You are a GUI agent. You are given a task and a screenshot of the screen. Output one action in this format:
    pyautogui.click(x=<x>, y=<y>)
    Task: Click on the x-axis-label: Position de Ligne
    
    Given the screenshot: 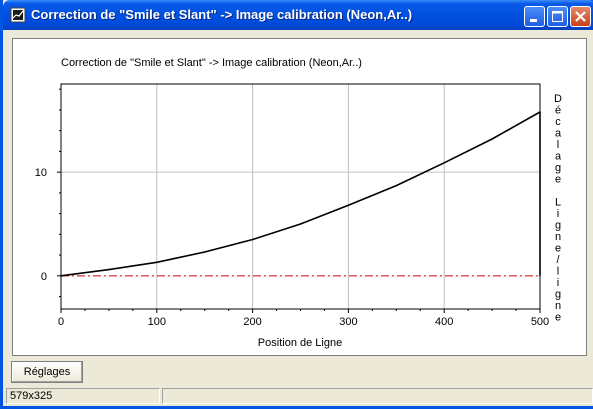 What is the action you would take?
    pyautogui.click(x=300, y=343)
    